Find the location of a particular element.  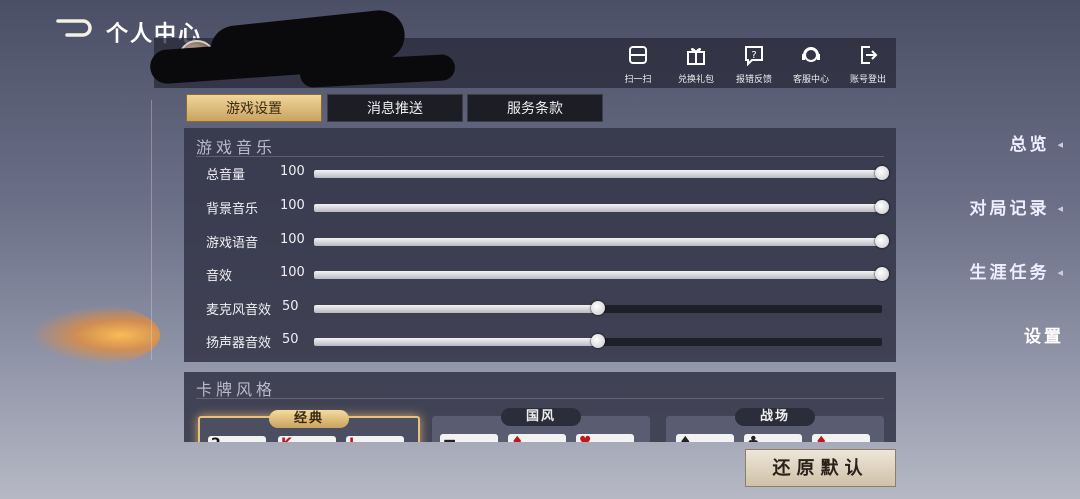

playing-card-preview: K is located at coordinates (307, 439).